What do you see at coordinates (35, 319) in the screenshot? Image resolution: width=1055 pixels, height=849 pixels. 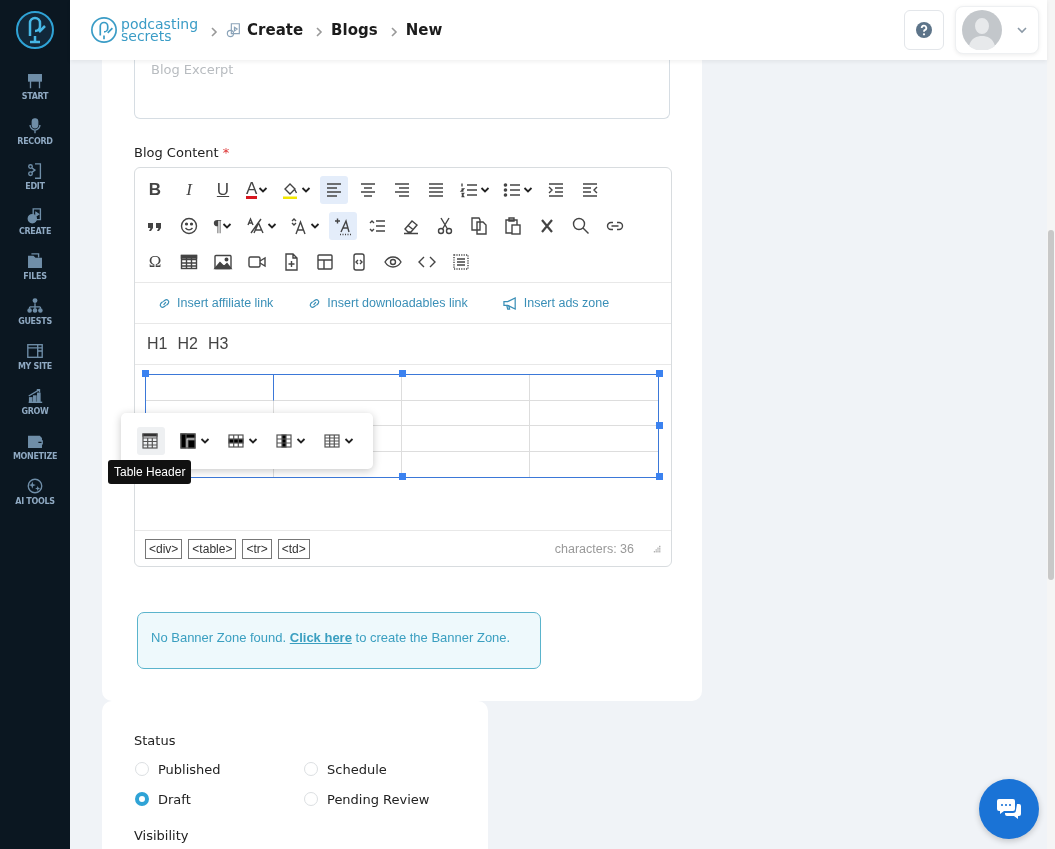 I see `sidebar-item: GUESTS` at bounding box center [35, 319].